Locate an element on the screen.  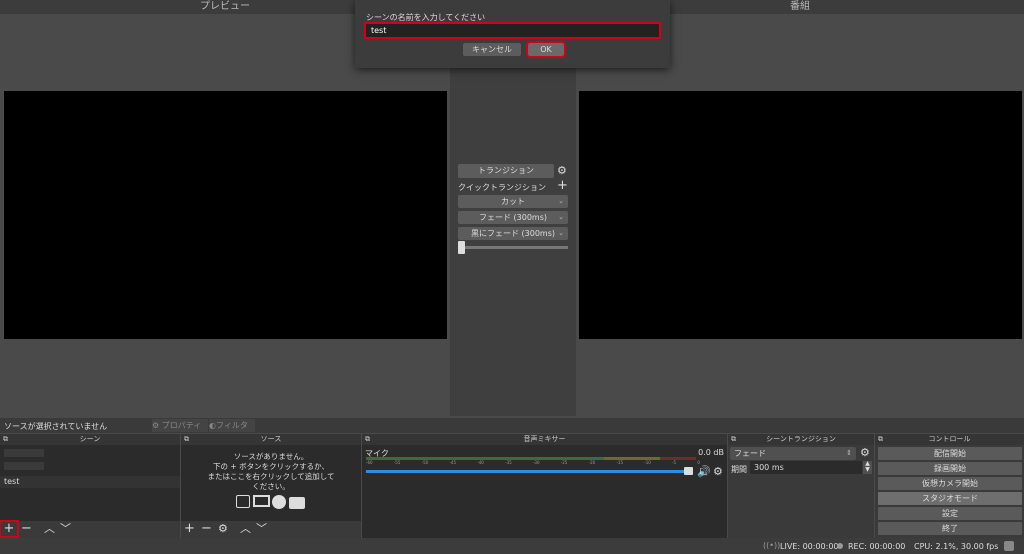
remove-scene-icon: − is located at coordinates (26, 529).